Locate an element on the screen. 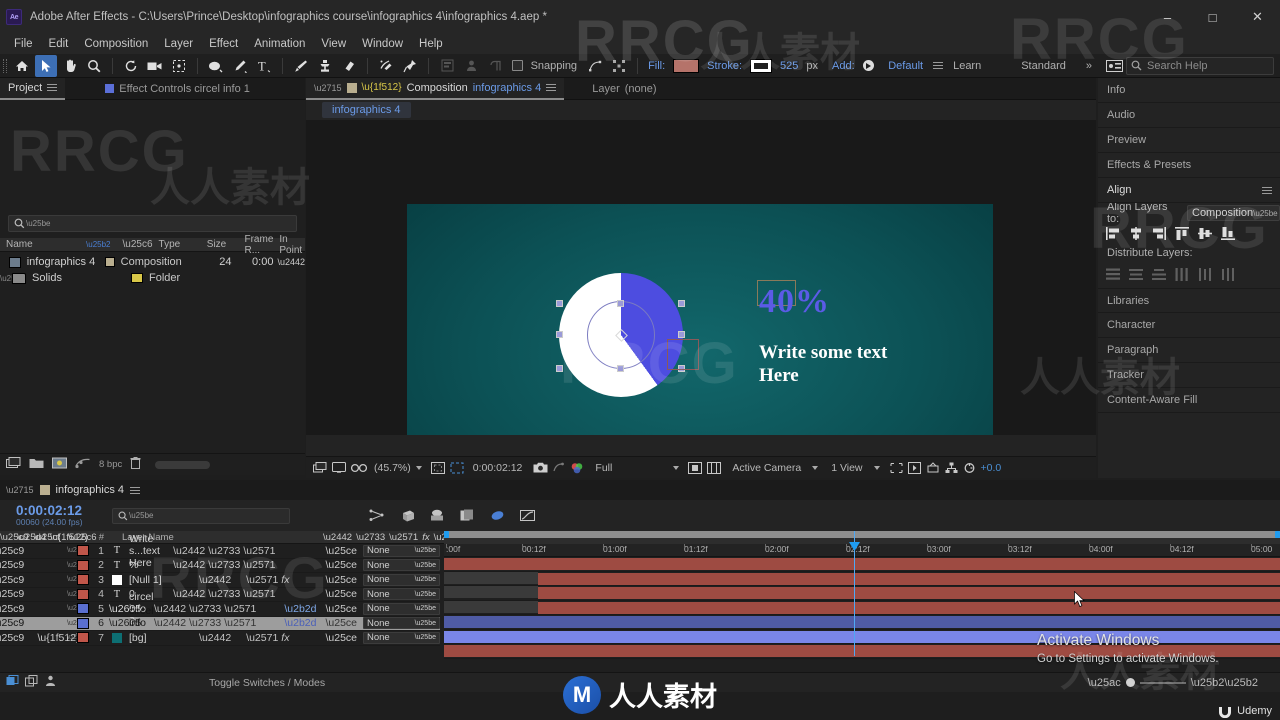  align-left-icon is located at coordinates (1113, 235).